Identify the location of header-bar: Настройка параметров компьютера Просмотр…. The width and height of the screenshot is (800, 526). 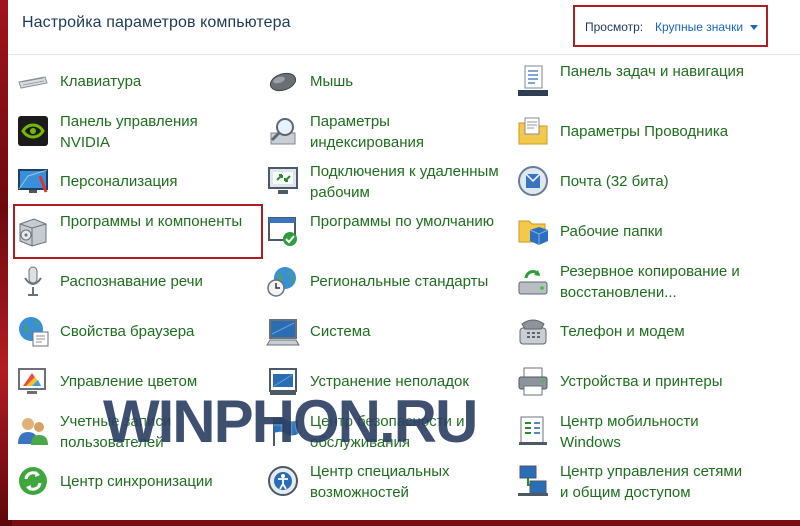
(404, 27).